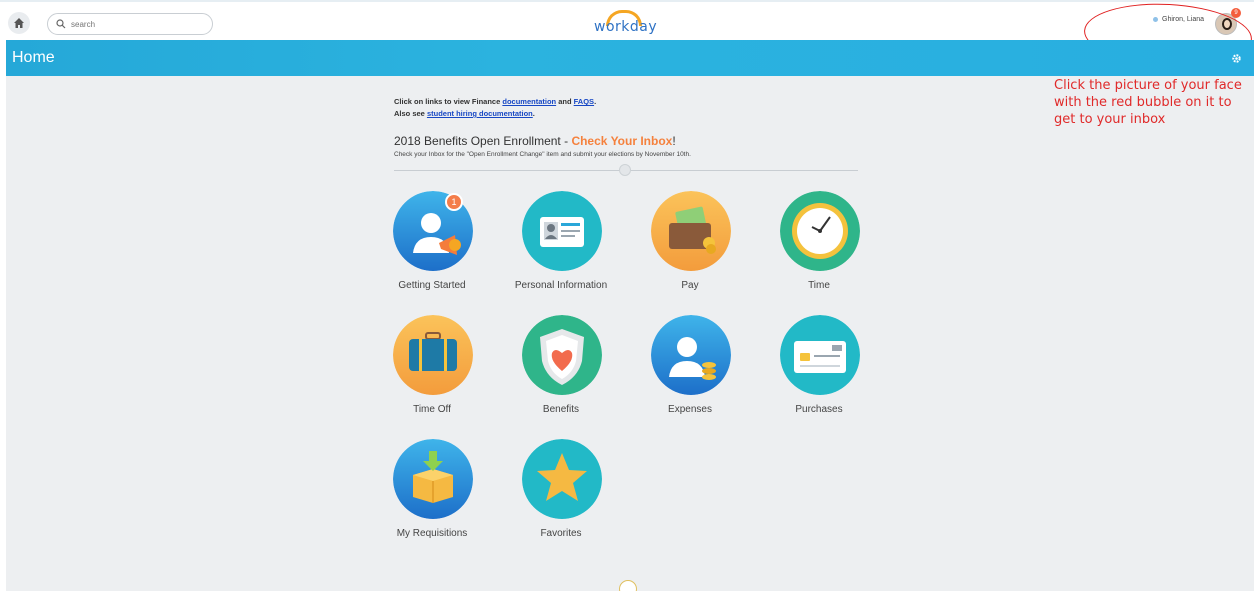 The image size is (1254, 591). What do you see at coordinates (690, 409) in the screenshot?
I see `tile-label: Expenses` at bounding box center [690, 409].